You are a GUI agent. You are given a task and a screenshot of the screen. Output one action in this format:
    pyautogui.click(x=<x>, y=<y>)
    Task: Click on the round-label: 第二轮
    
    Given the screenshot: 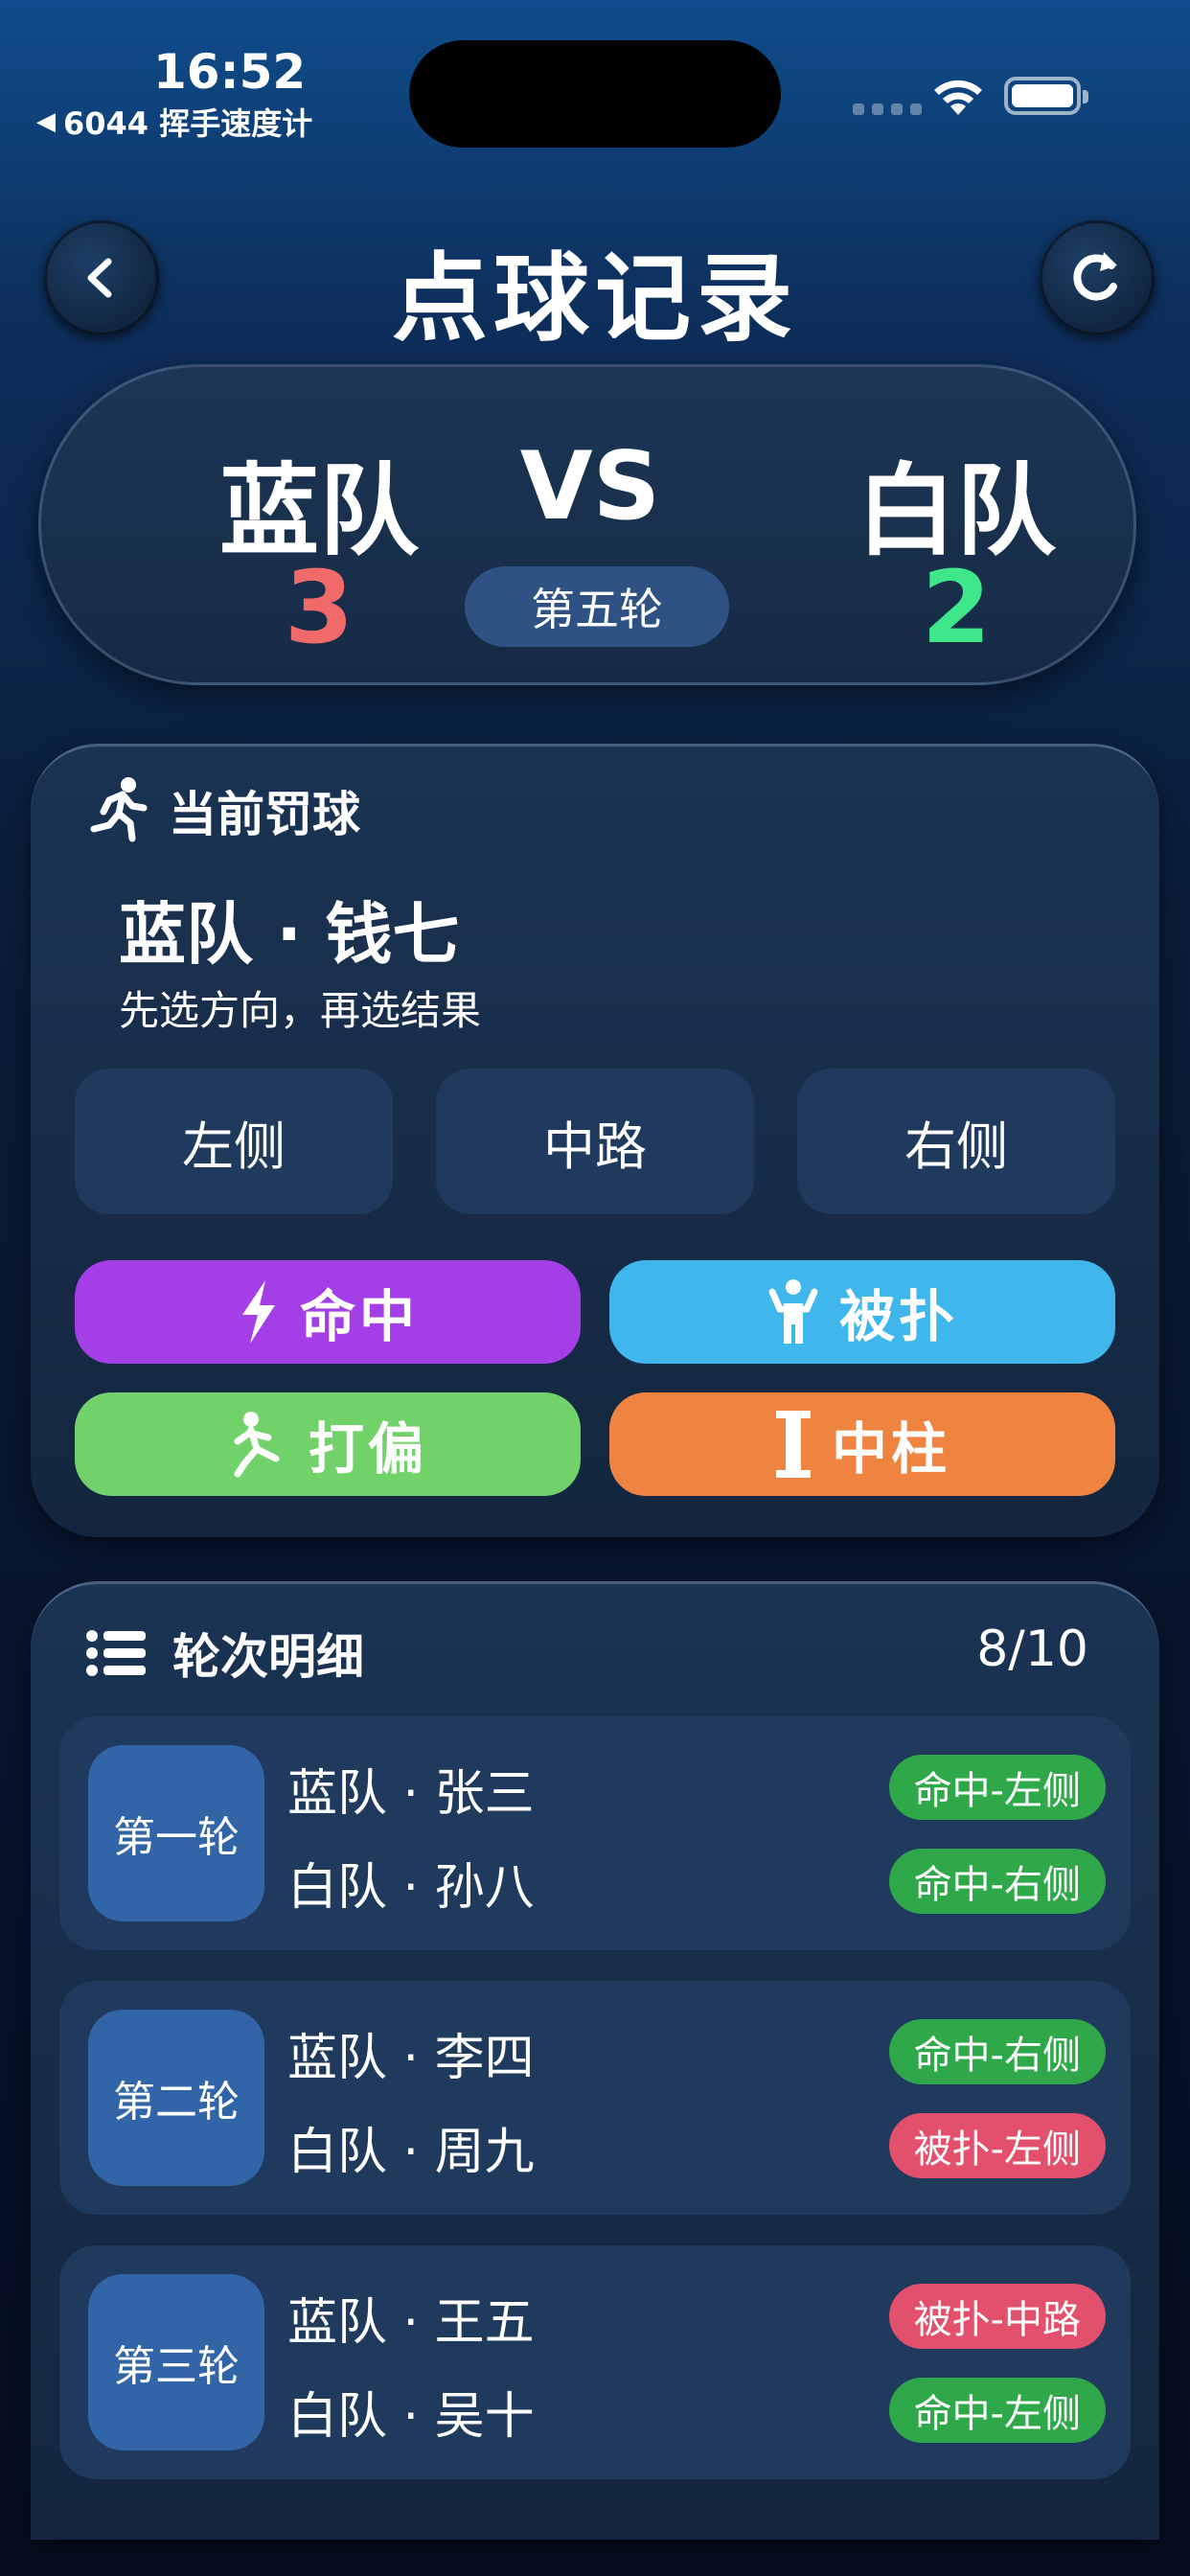 What is the action you would take?
    pyautogui.click(x=176, y=2098)
    